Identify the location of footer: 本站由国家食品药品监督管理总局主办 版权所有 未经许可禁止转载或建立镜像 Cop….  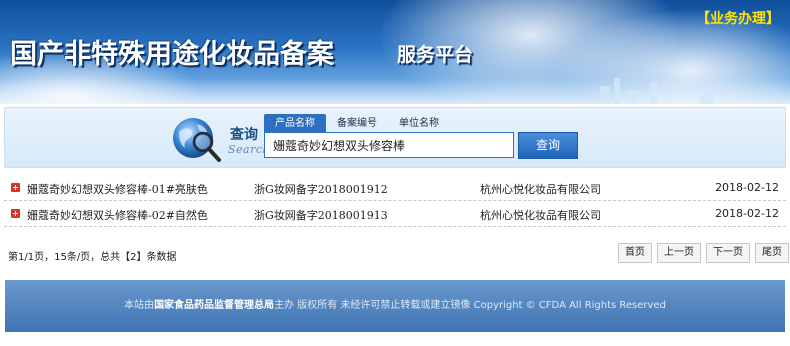
(395, 306).